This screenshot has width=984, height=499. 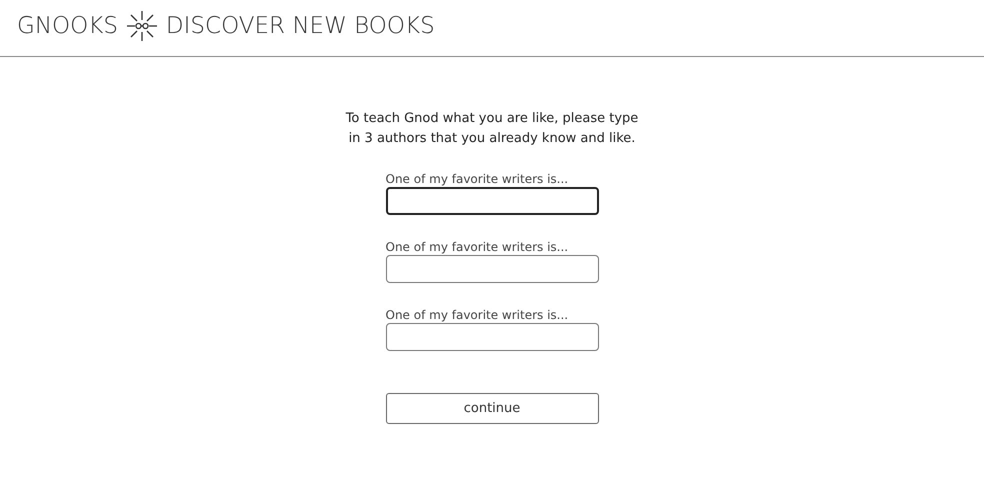 What do you see at coordinates (300, 26) in the screenshot?
I see `site-tagline: DISCOVER NEW BOOKS` at bounding box center [300, 26].